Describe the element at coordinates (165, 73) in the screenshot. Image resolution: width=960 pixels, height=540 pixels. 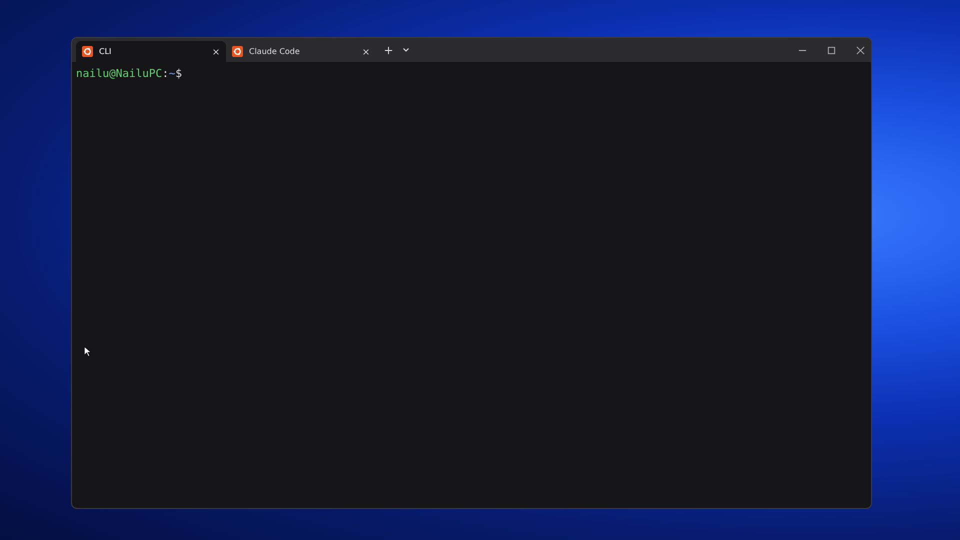
I see `prompt-text: :` at that location.